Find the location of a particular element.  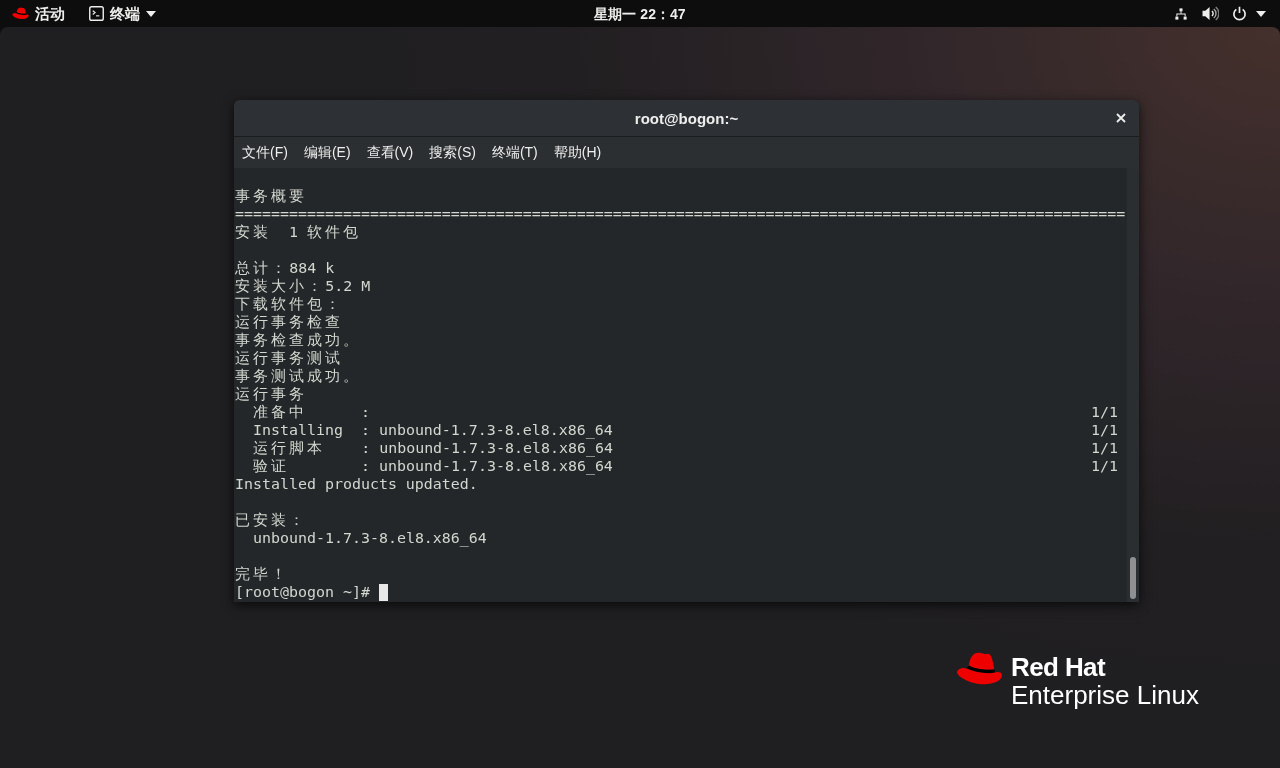

terminal-icon is located at coordinates (96, 13).